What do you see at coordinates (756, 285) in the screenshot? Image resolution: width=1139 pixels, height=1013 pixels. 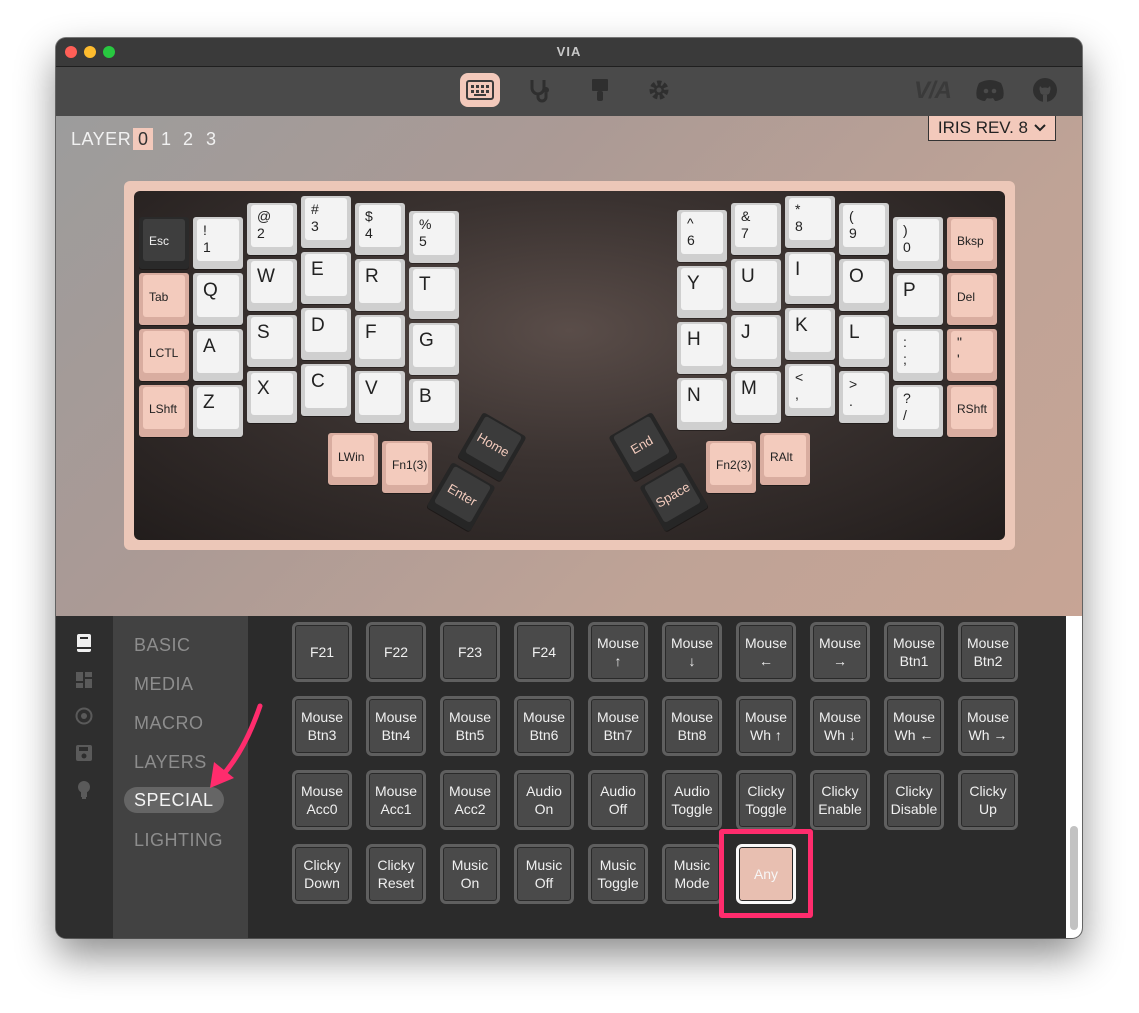 I see `key-u: U` at bounding box center [756, 285].